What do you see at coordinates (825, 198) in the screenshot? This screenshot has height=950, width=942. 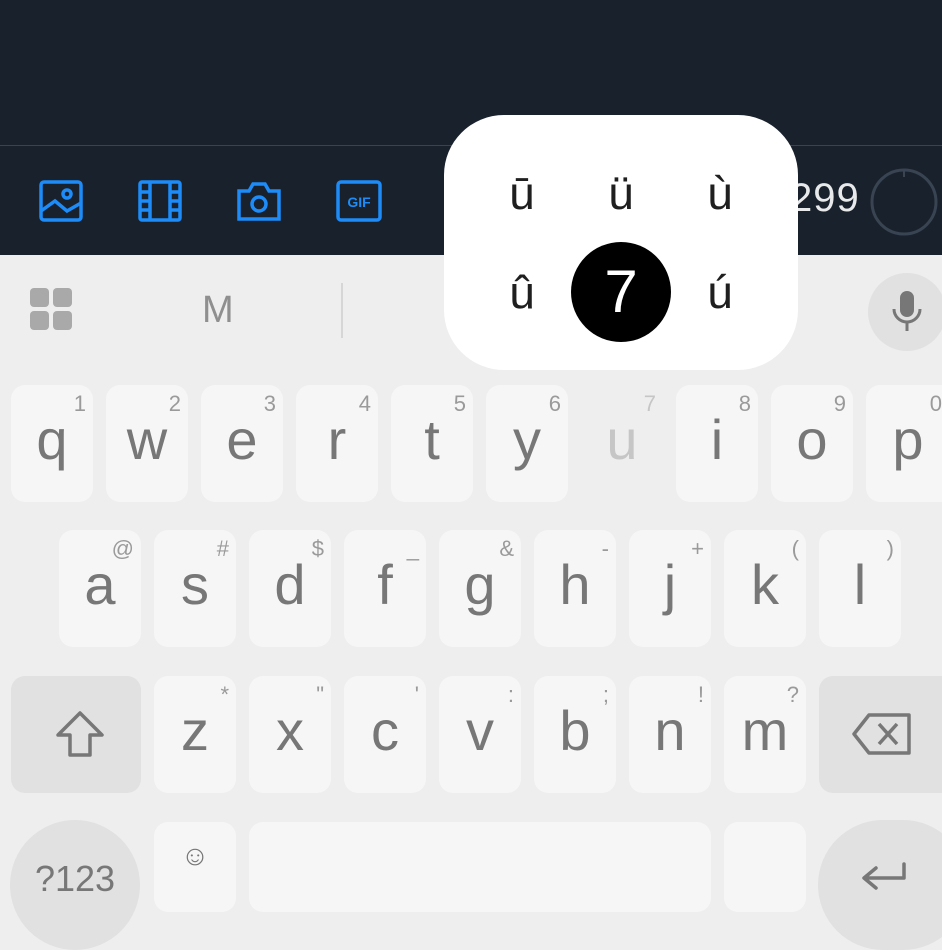 I see `character-count: 299` at bounding box center [825, 198].